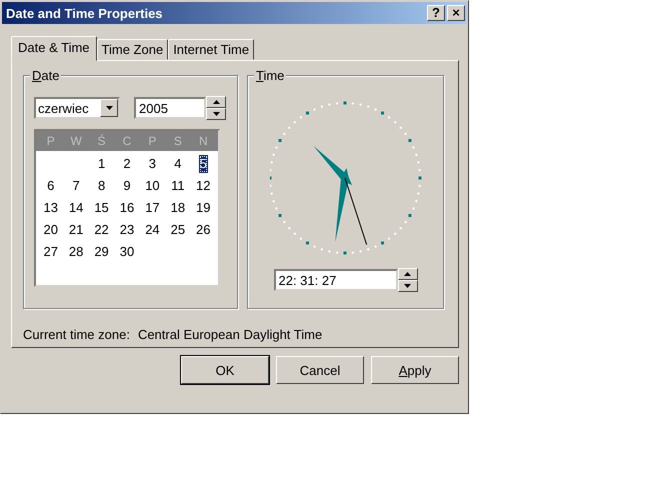  What do you see at coordinates (178, 230) in the screenshot?
I see `calendar-day: 25` at bounding box center [178, 230].